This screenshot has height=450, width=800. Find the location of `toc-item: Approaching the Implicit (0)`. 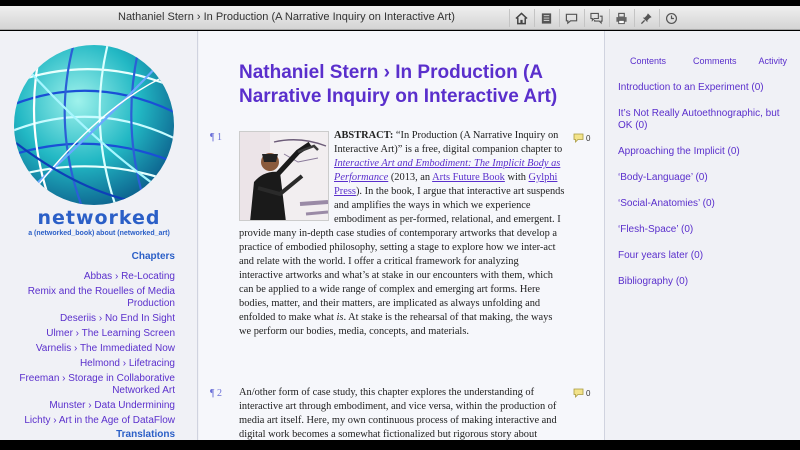

toc-item: Approaching the Implicit (0) is located at coordinates (706, 152).